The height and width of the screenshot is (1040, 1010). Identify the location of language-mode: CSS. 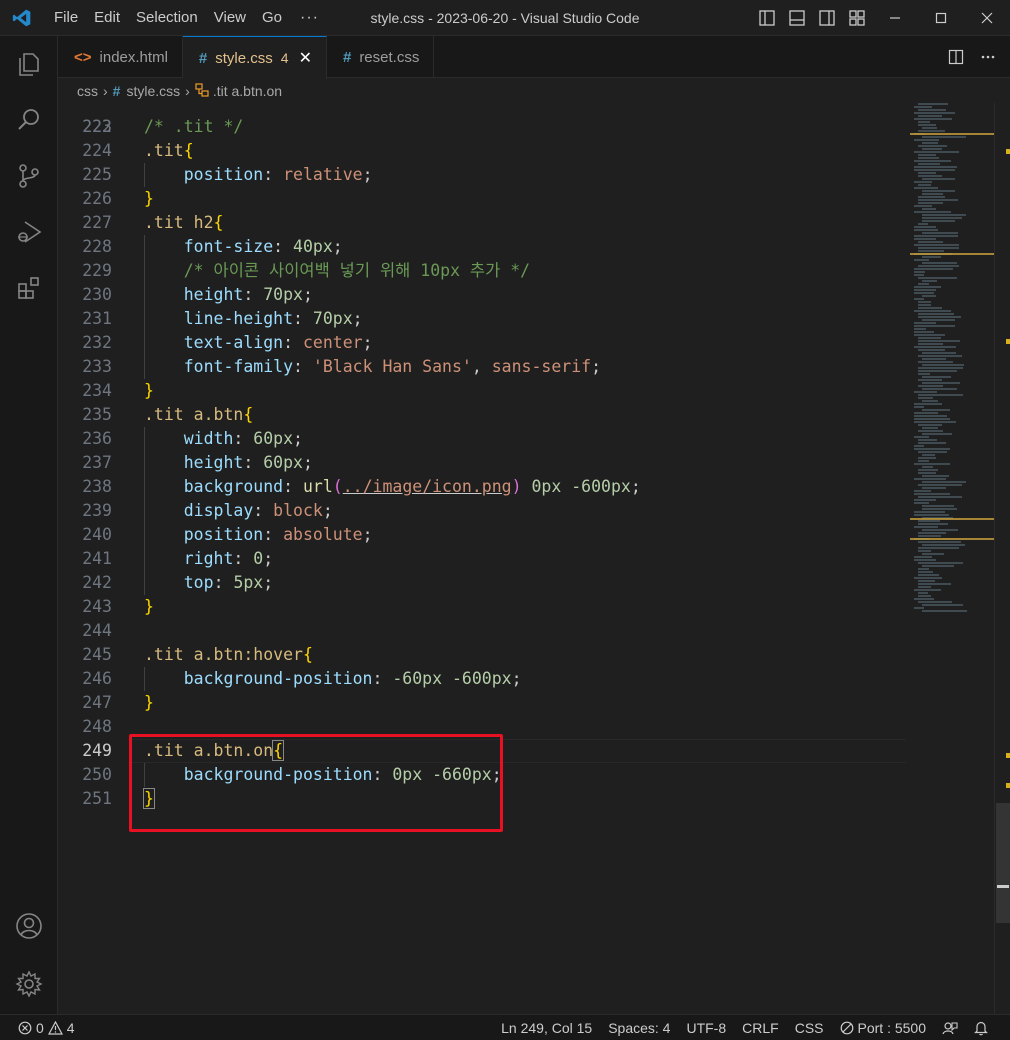
(809, 1028).